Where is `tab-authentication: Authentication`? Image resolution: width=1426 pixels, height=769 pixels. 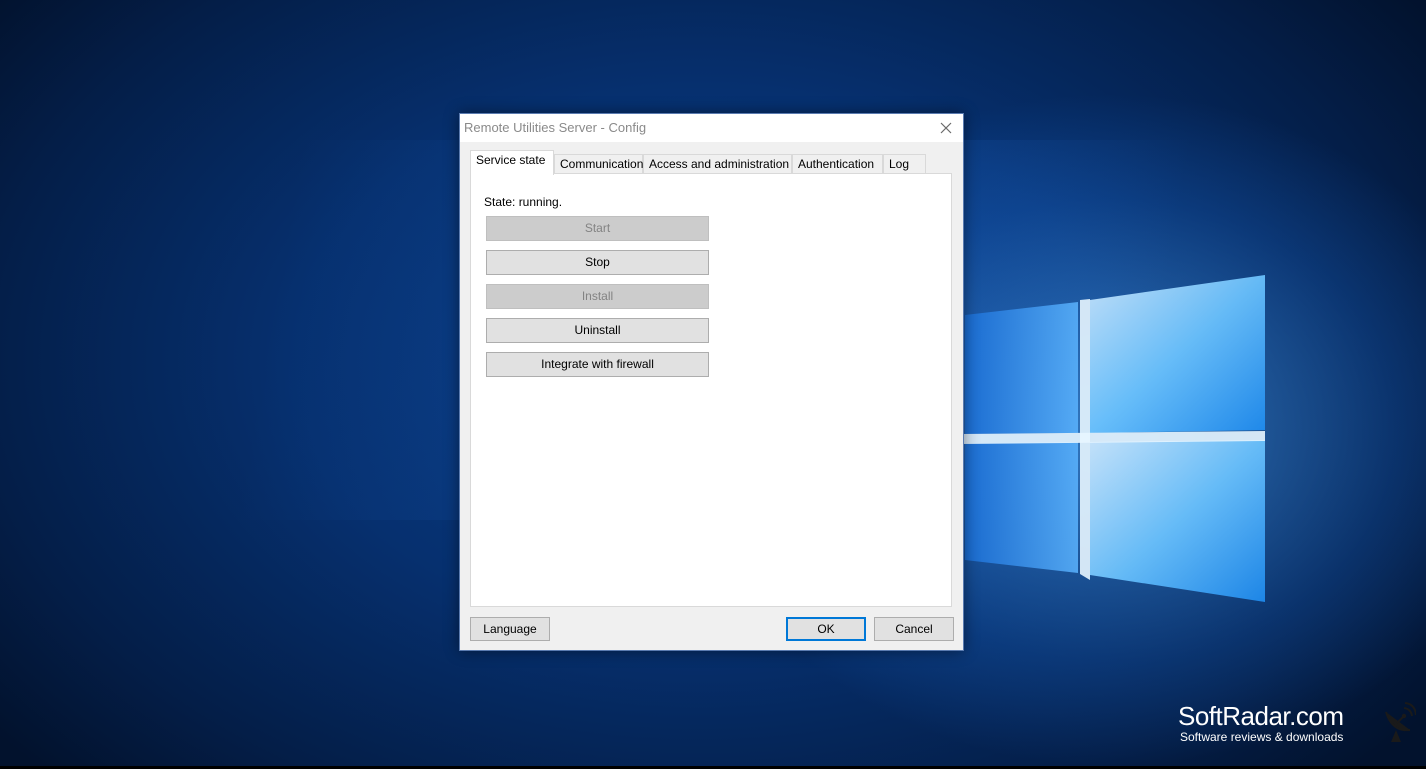
tab-authentication: Authentication is located at coordinates (837, 164).